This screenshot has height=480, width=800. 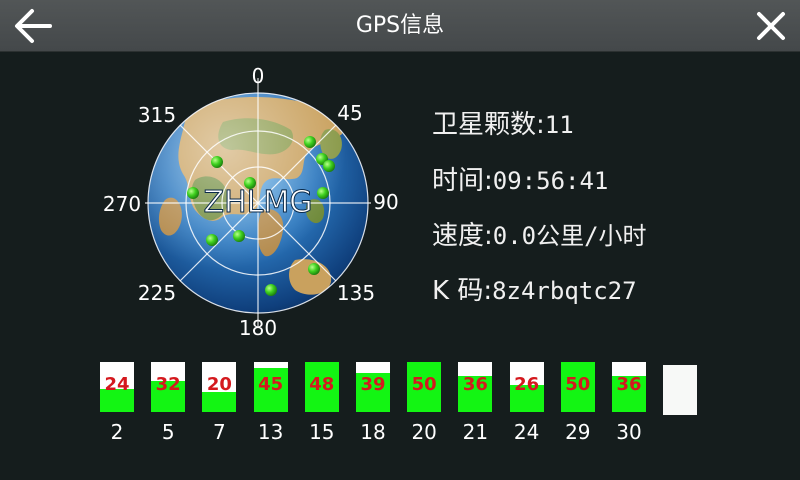 What do you see at coordinates (373, 432) in the screenshot?
I see `satellite-prn: 18` at bounding box center [373, 432].